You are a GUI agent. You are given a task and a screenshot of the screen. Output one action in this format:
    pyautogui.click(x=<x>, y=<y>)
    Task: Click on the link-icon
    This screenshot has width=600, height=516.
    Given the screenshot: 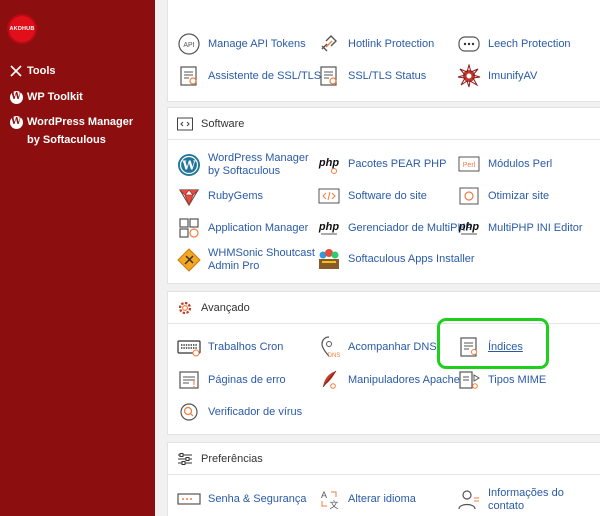 What is the action you would take?
    pyautogui.click(x=329, y=44)
    